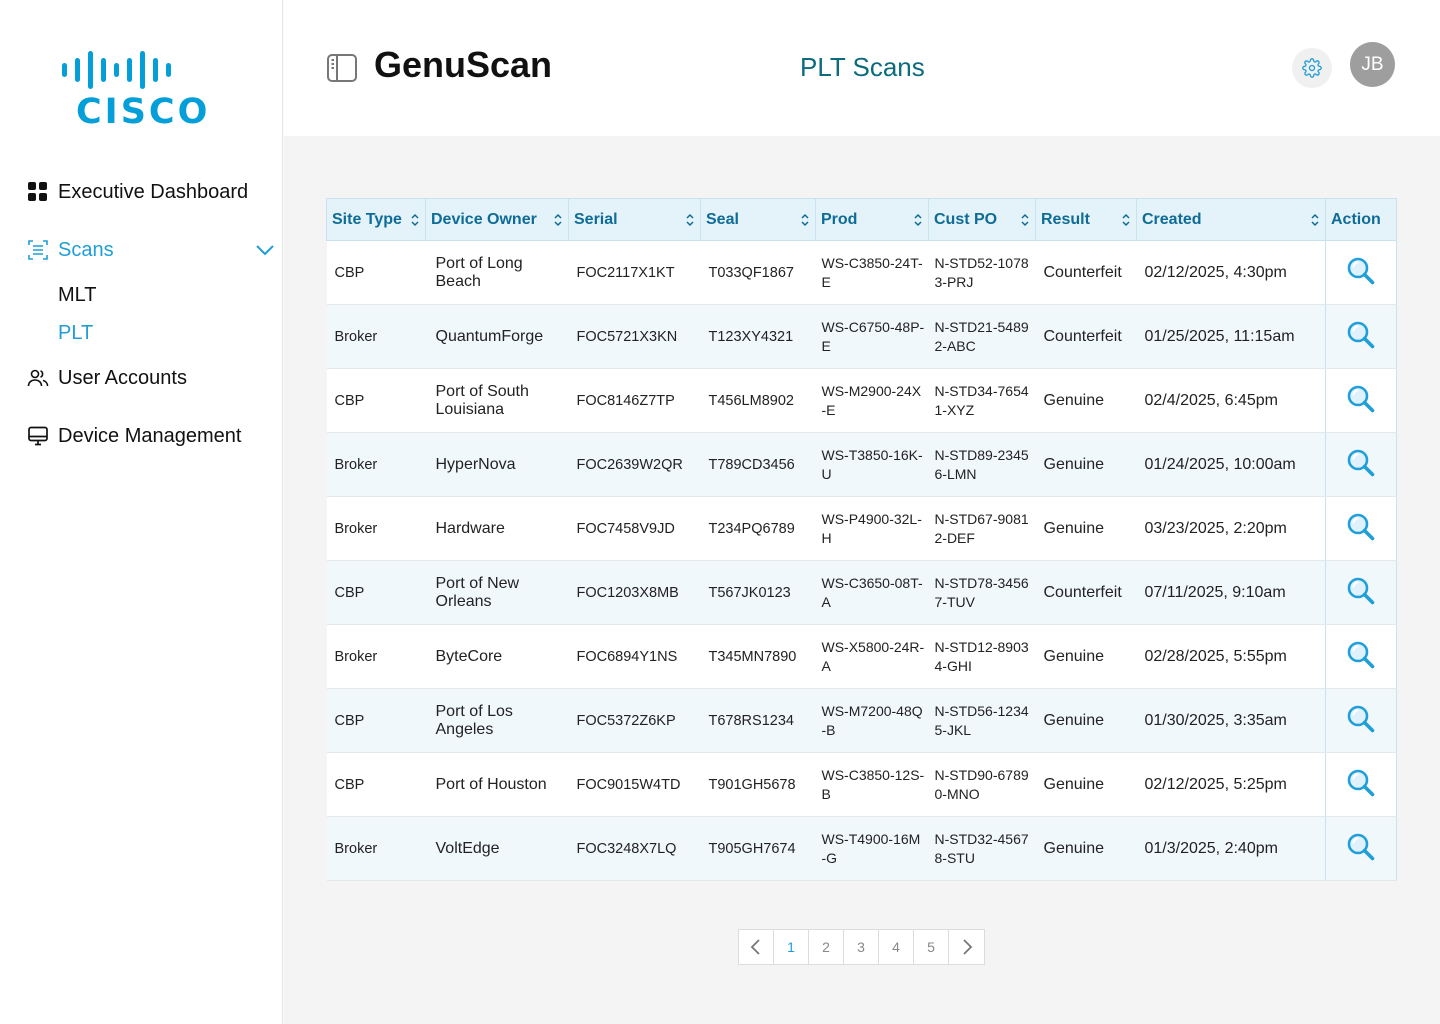 This screenshot has height=1024, width=1440. Describe the element at coordinates (140, 70) in the screenshot. I see `cisco-logo-bars` at that location.